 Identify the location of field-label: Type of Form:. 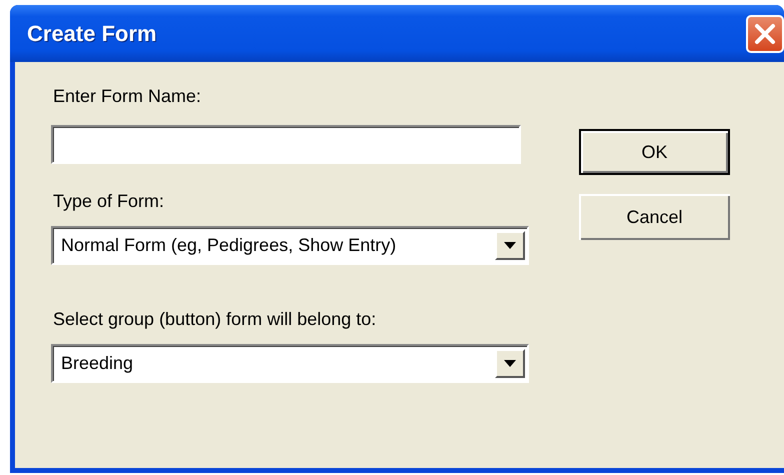
(108, 201).